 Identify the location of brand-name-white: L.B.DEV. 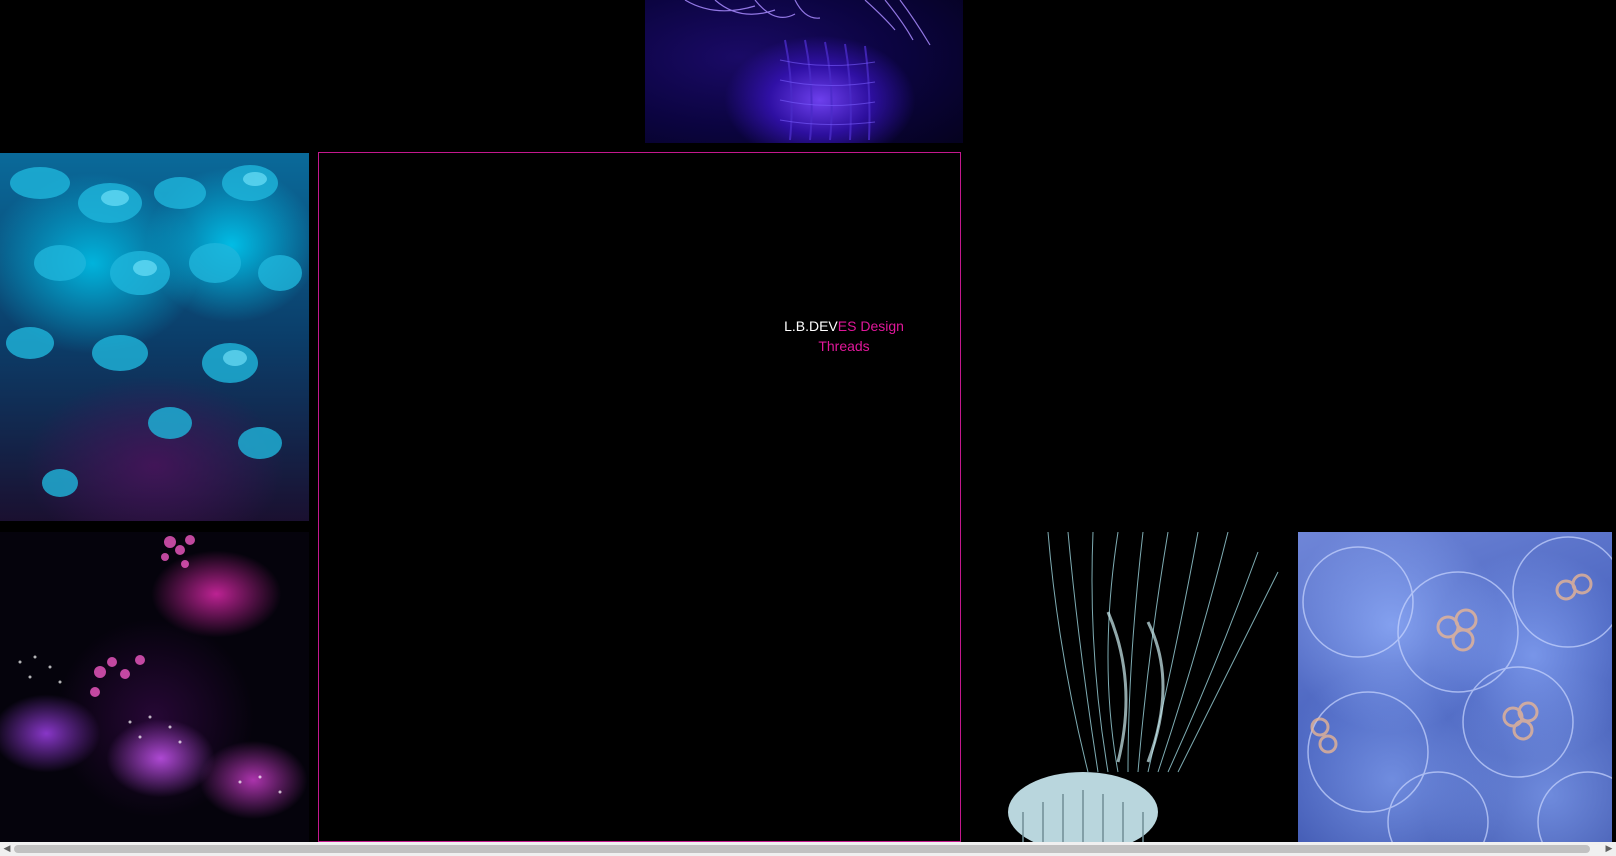
(811, 326).